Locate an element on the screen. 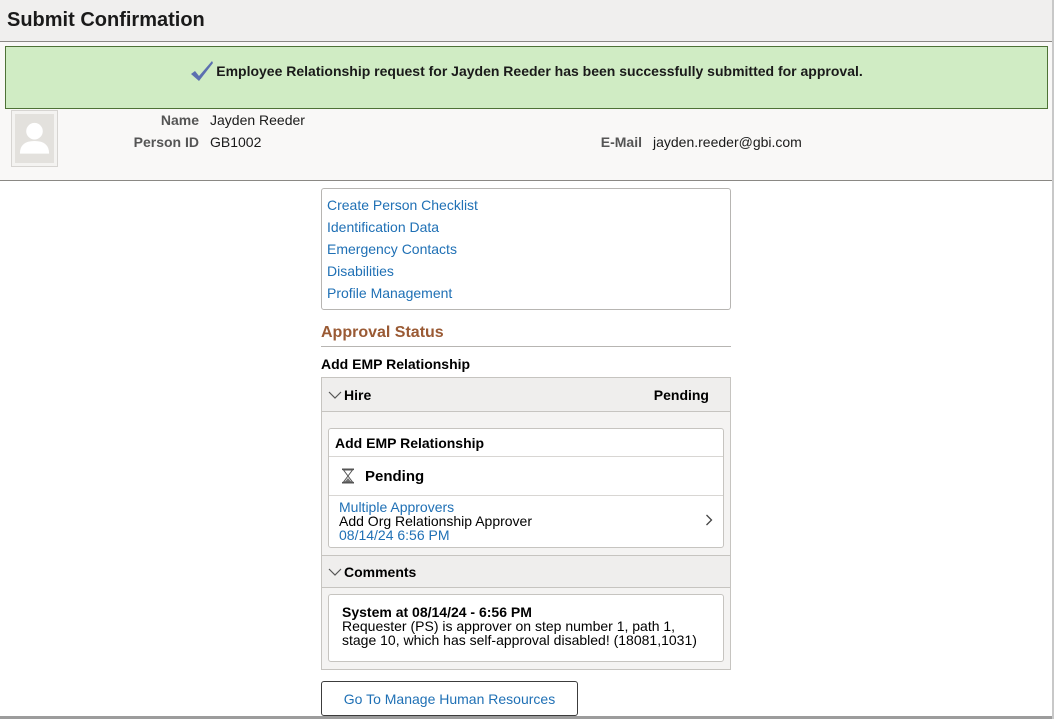 The width and height of the screenshot is (1054, 719). hire-stage-header: Hire Pending is located at coordinates (526, 395).